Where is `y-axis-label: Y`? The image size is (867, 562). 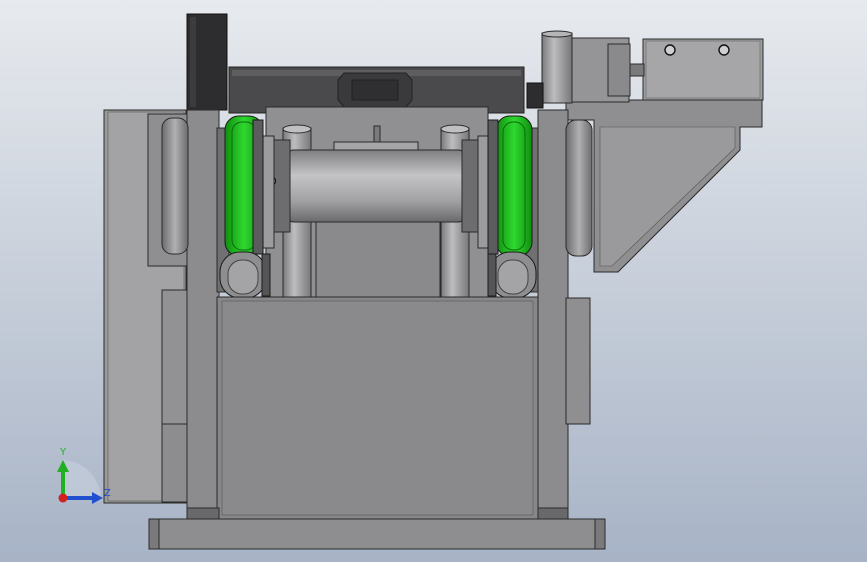
y-axis-label: Y is located at coordinates (63, 452).